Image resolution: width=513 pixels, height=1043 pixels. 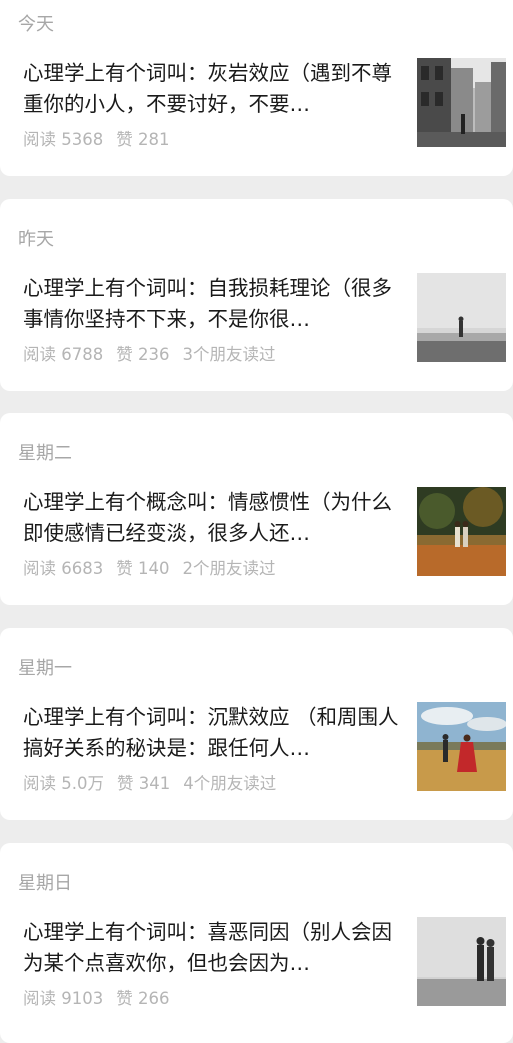 What do you see at coordinates (109, 138) in the screenshot?
I see `article-stats: 阅读 5368 赞 281` at bounding box center [109, 138].